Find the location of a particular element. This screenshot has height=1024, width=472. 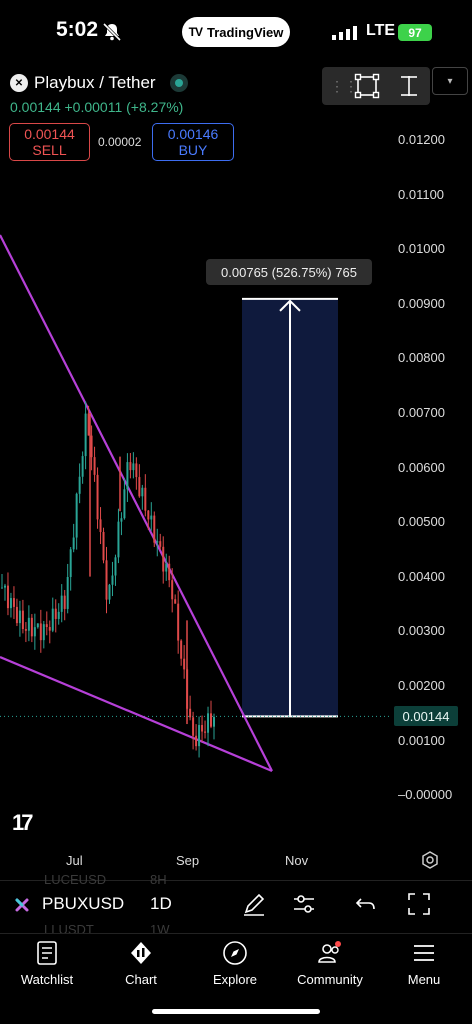

status-time: 5:02 is located at coordinates (77, 29).